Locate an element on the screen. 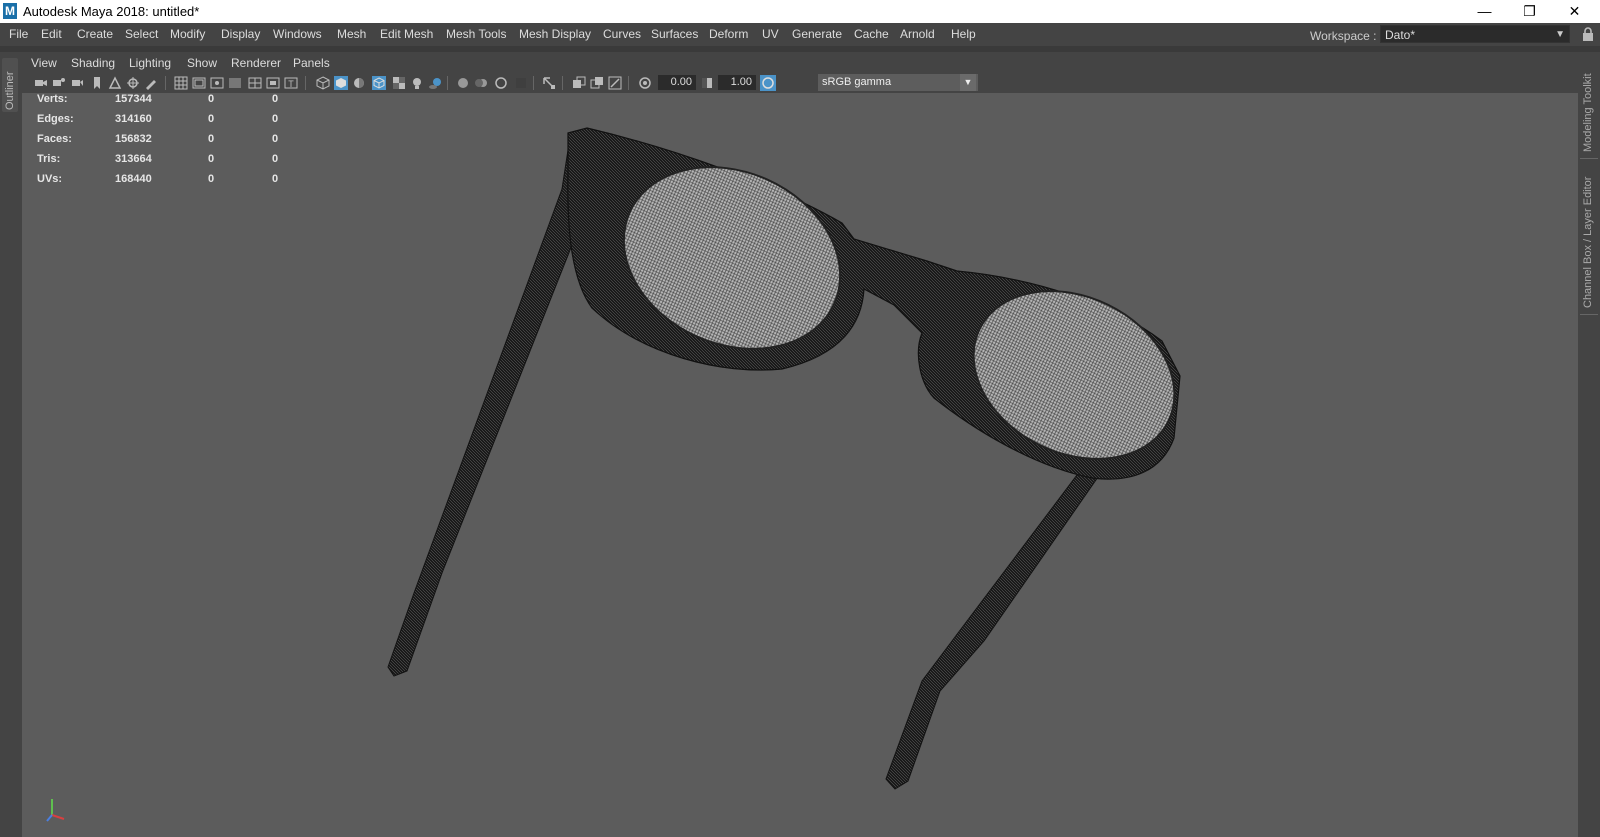 The height and width of the screenshot is (837, 1600). use-all-lights-icon is located at coordinates (417, 83).